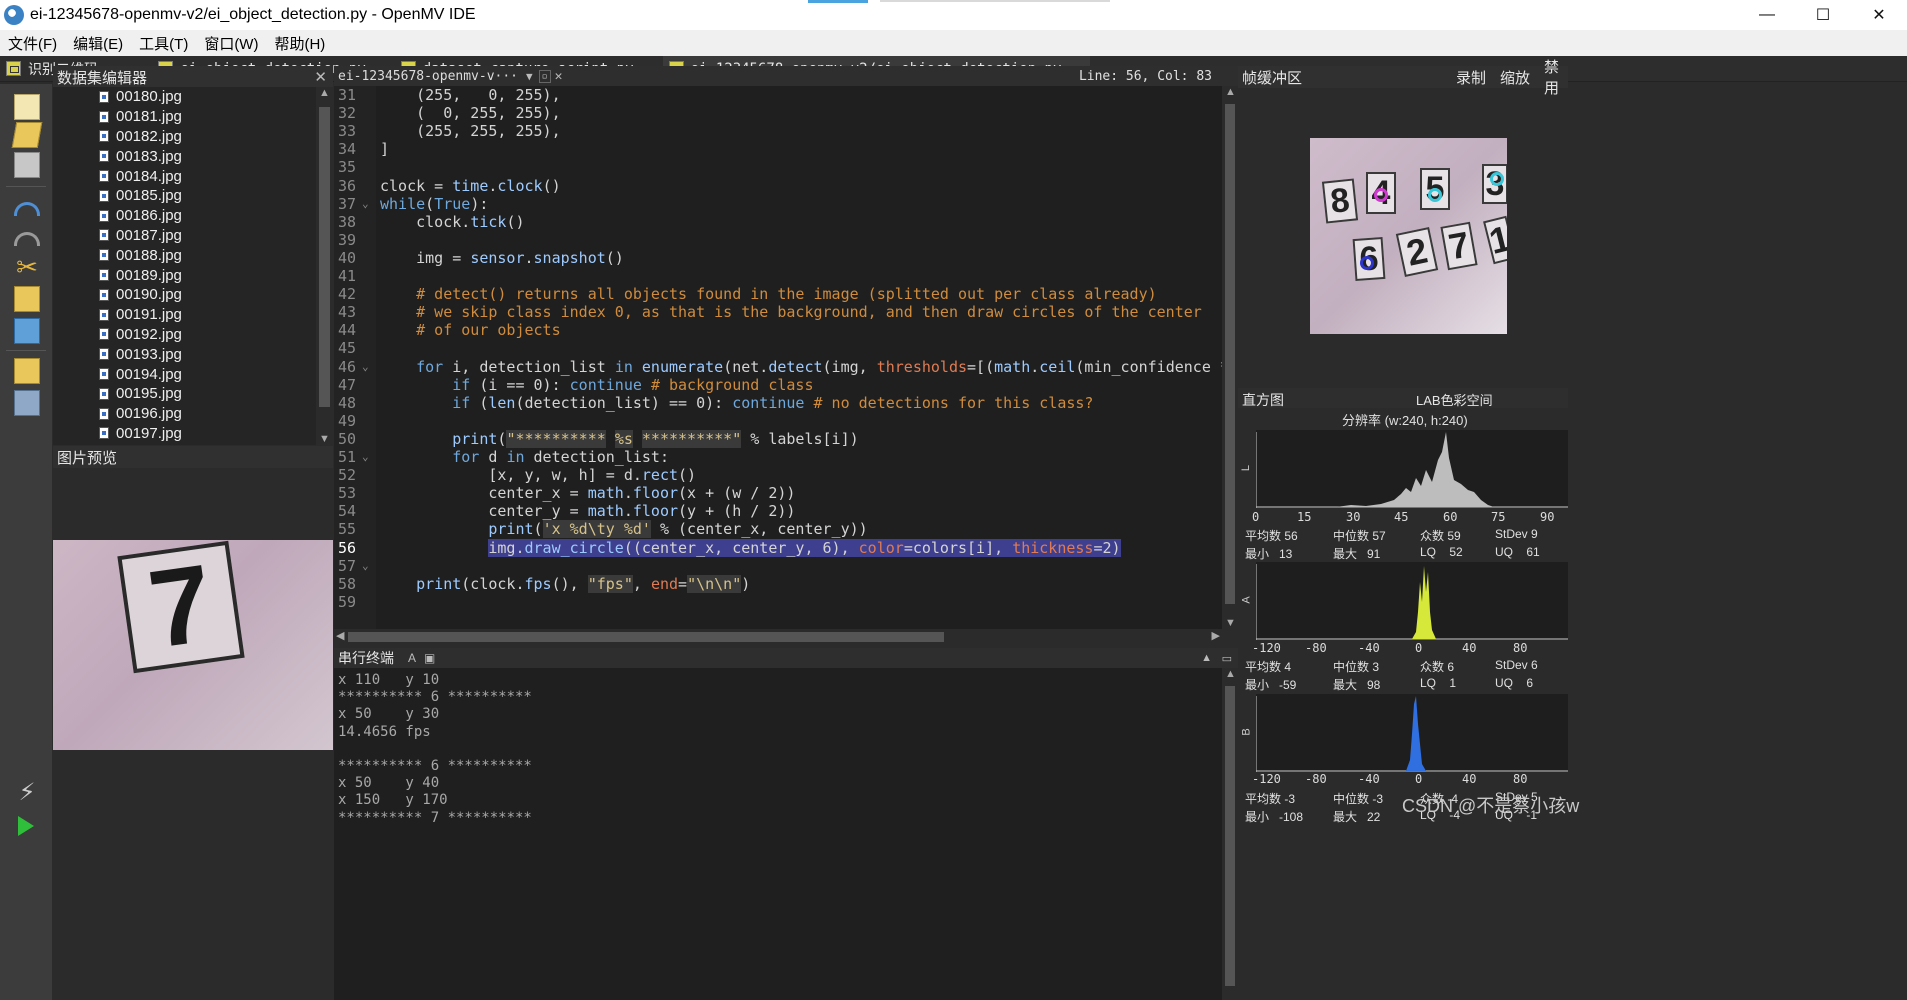 The height and width of the screenshot is (1000, 1907). What do you see at coordinates (193, 394) in the screenshot?
I see `dataset-file-item: 00195.jpg` at bounding box center [193, 394].